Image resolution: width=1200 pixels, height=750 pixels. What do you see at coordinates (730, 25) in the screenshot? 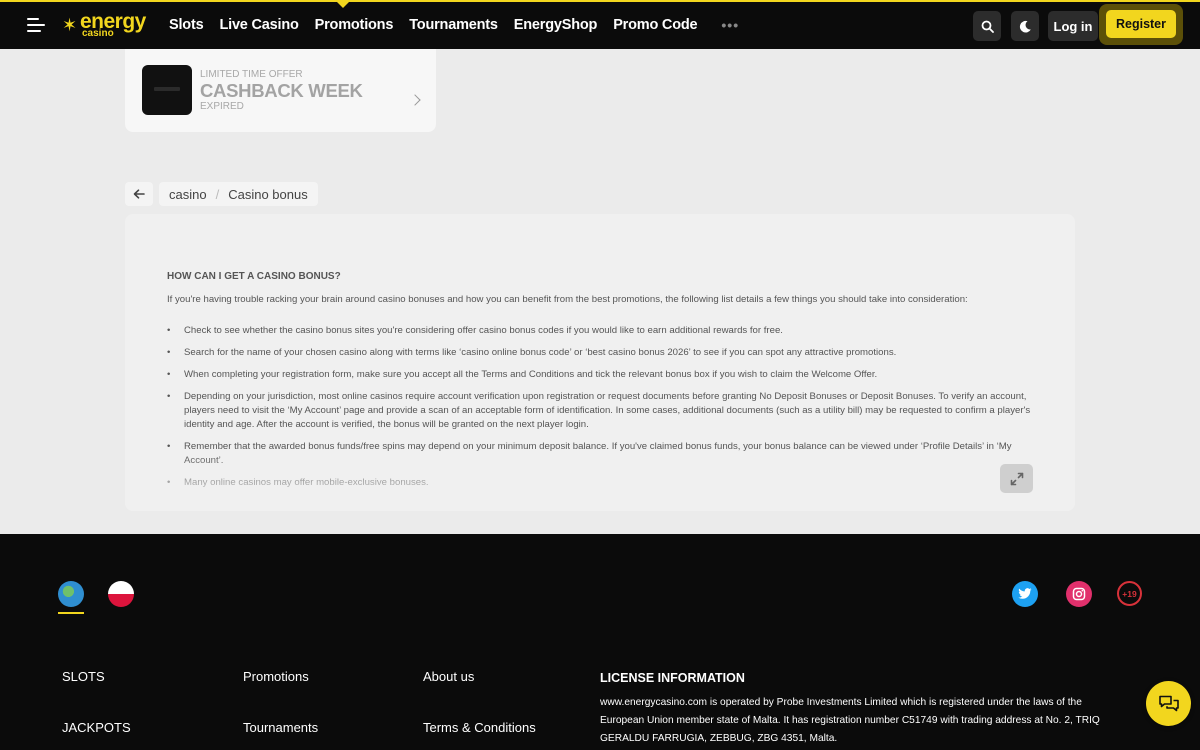
I see `nav-more-icon: •••` at bounding box center [730, 25].